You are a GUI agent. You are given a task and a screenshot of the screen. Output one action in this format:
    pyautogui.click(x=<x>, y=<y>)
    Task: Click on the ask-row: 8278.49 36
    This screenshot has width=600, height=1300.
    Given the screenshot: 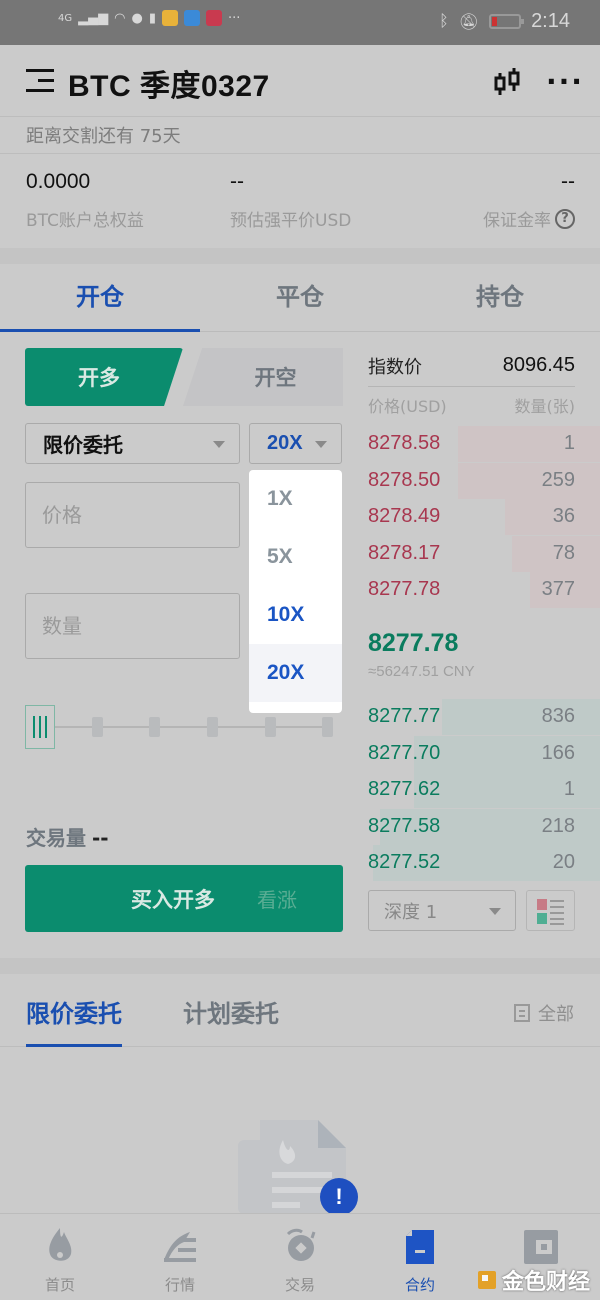 What is the action you would take?
    pyautogui.click(x=484, y=517)
    